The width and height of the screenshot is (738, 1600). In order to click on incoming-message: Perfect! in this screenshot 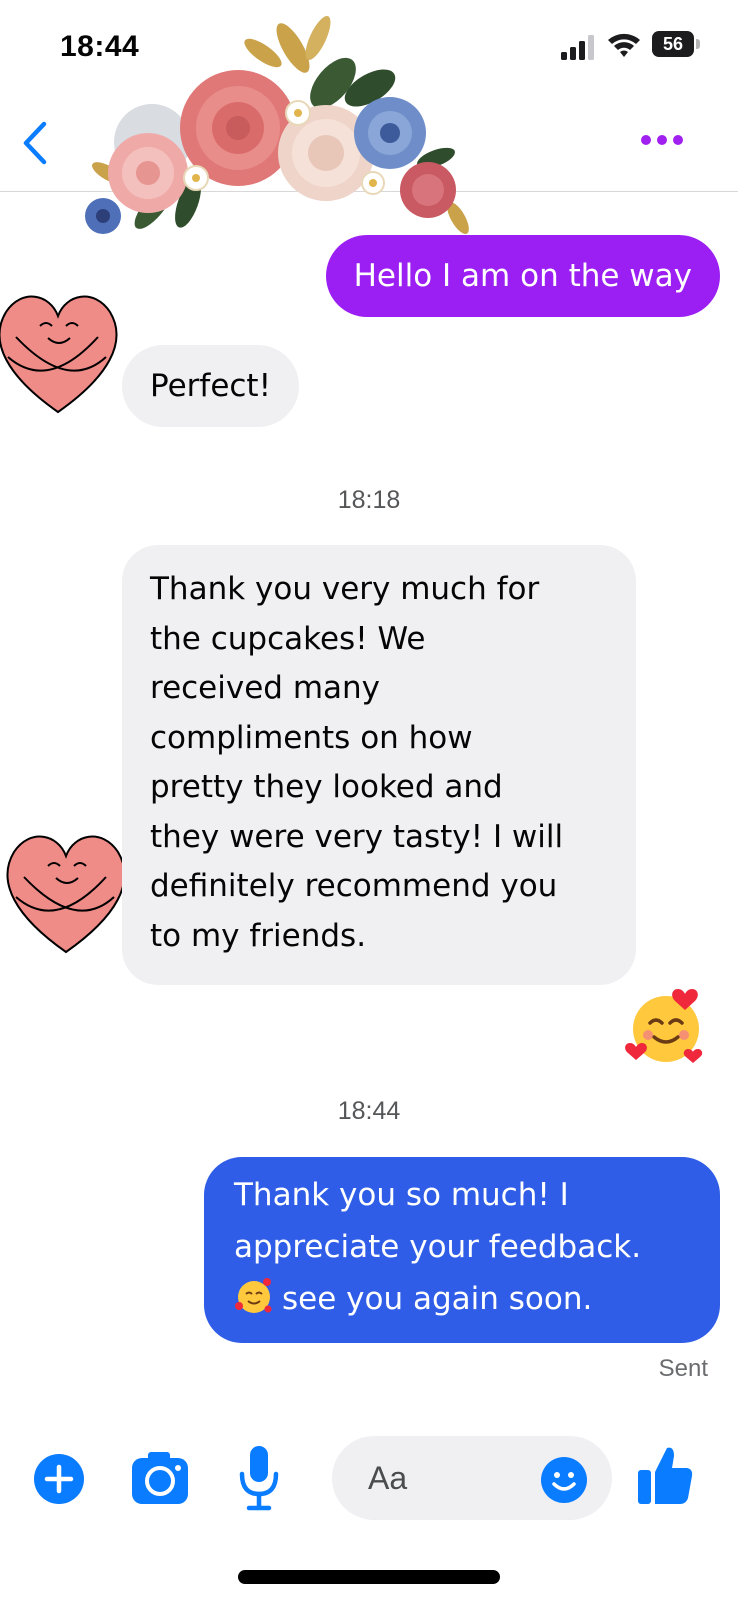, I will do `click(211, 386)`.